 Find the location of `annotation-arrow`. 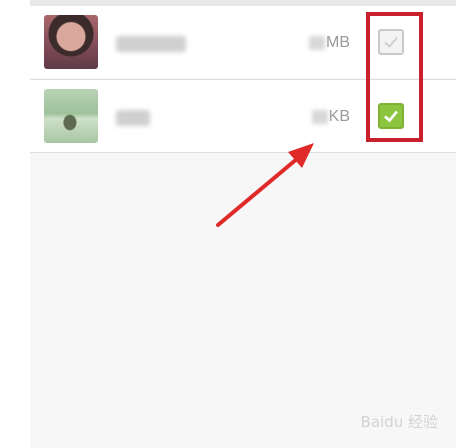

annotation-arrow is located at coordinates (265, 185).